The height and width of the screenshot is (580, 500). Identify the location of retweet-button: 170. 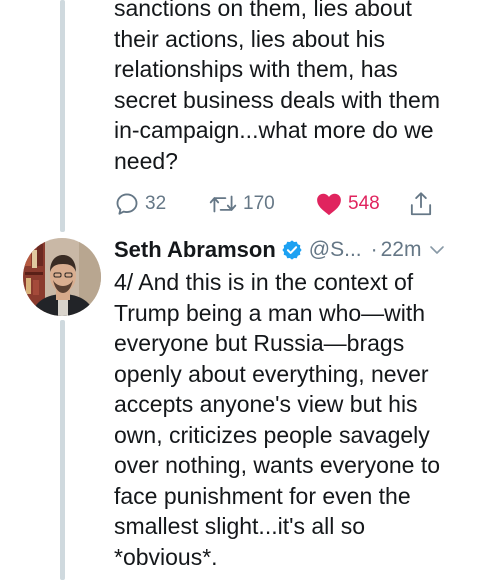
(241, 204).